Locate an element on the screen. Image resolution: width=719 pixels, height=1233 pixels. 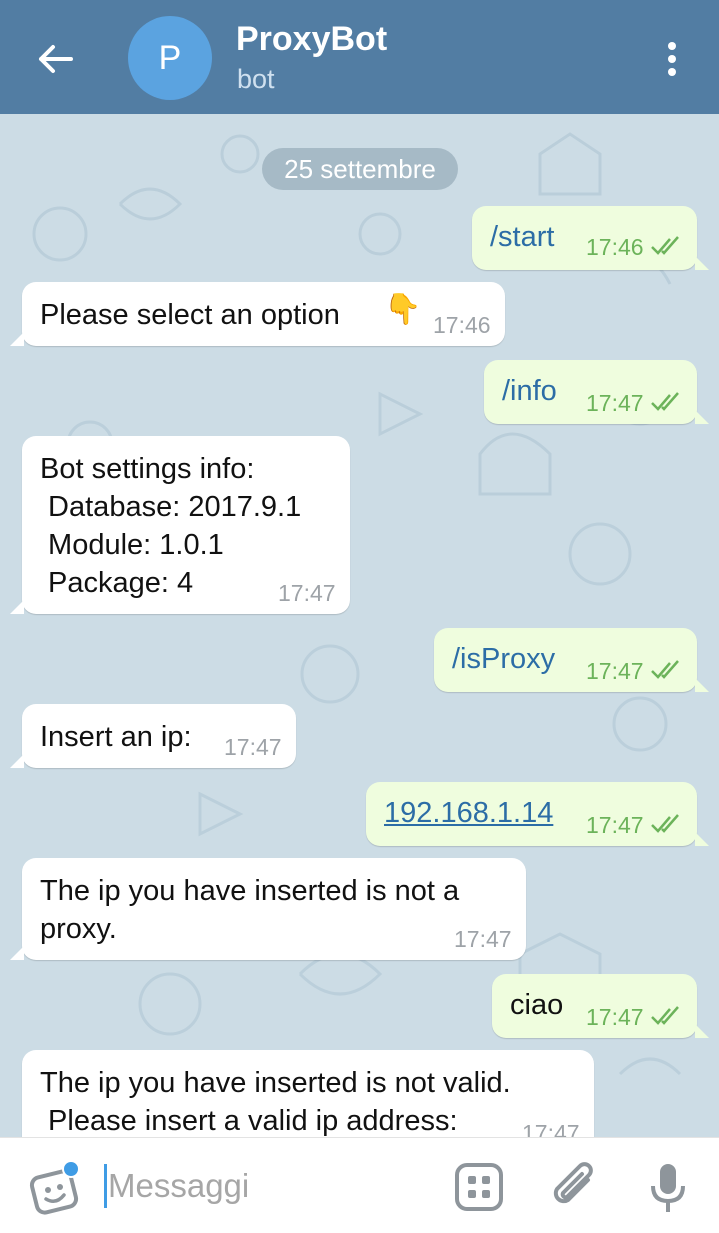
message-outgoing: 192.168.1.14 17:47 is located at coordinates (537, 814).